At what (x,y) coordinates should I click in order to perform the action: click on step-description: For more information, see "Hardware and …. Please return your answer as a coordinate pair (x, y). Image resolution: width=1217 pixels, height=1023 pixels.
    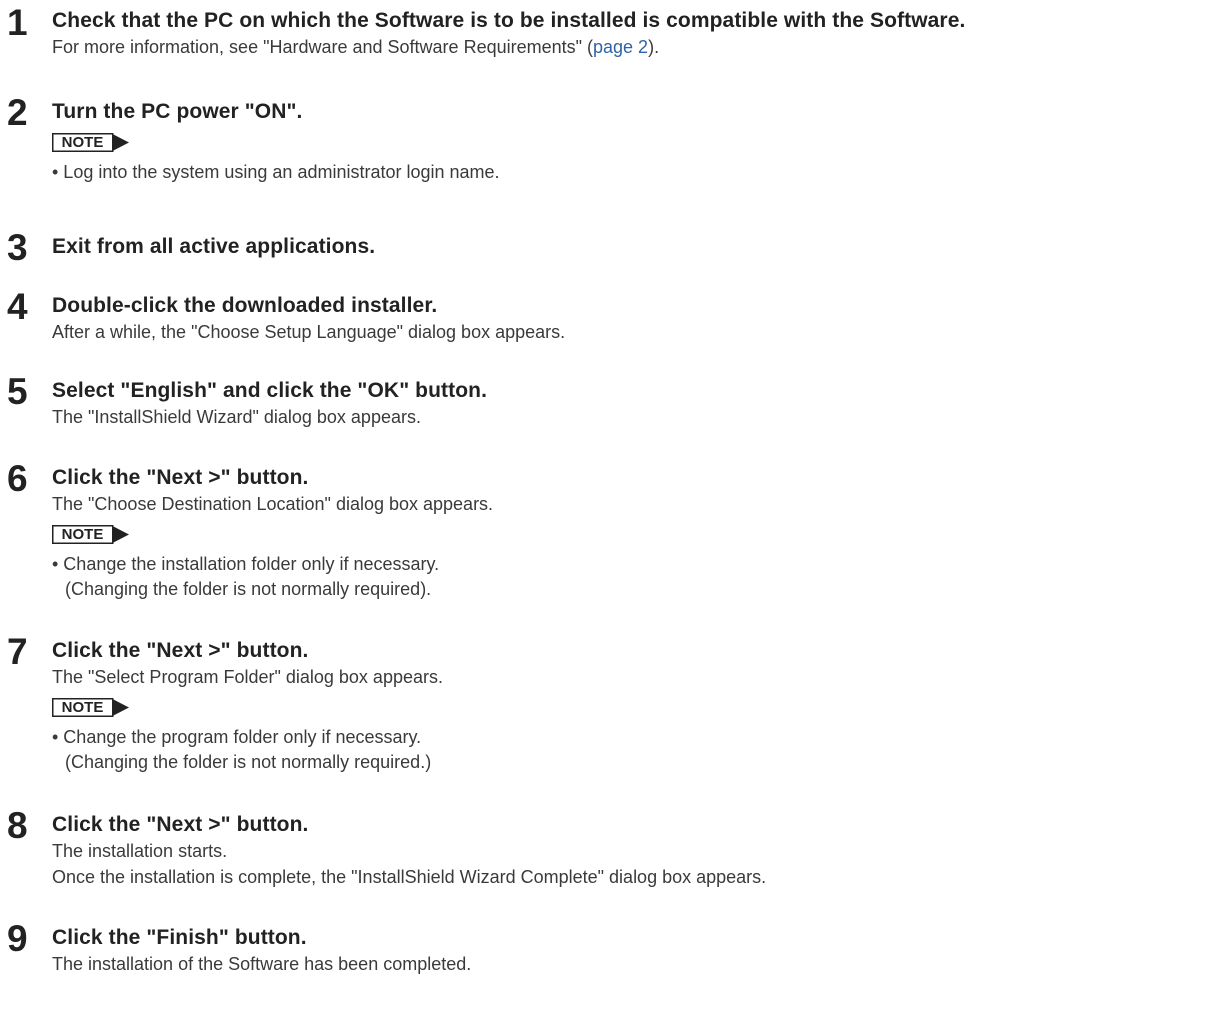
    Looking at the image, I should click on (356, 47).